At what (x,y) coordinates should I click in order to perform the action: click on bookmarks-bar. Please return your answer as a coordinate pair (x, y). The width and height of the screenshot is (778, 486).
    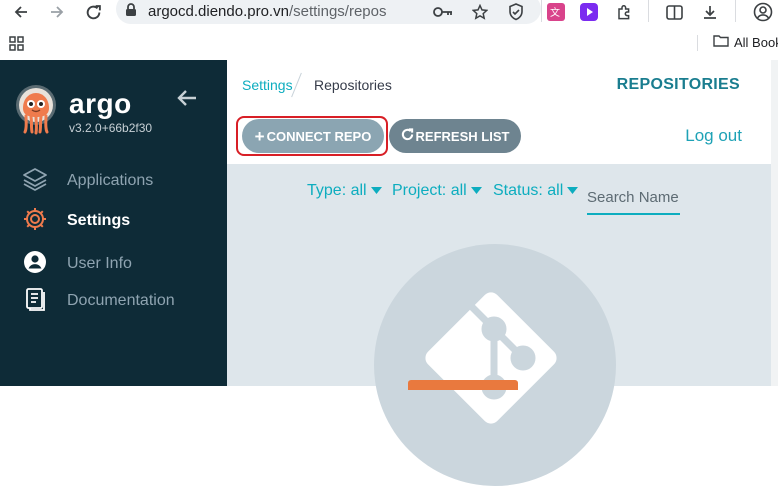
    Looking at the image, I should click on (389, 44).